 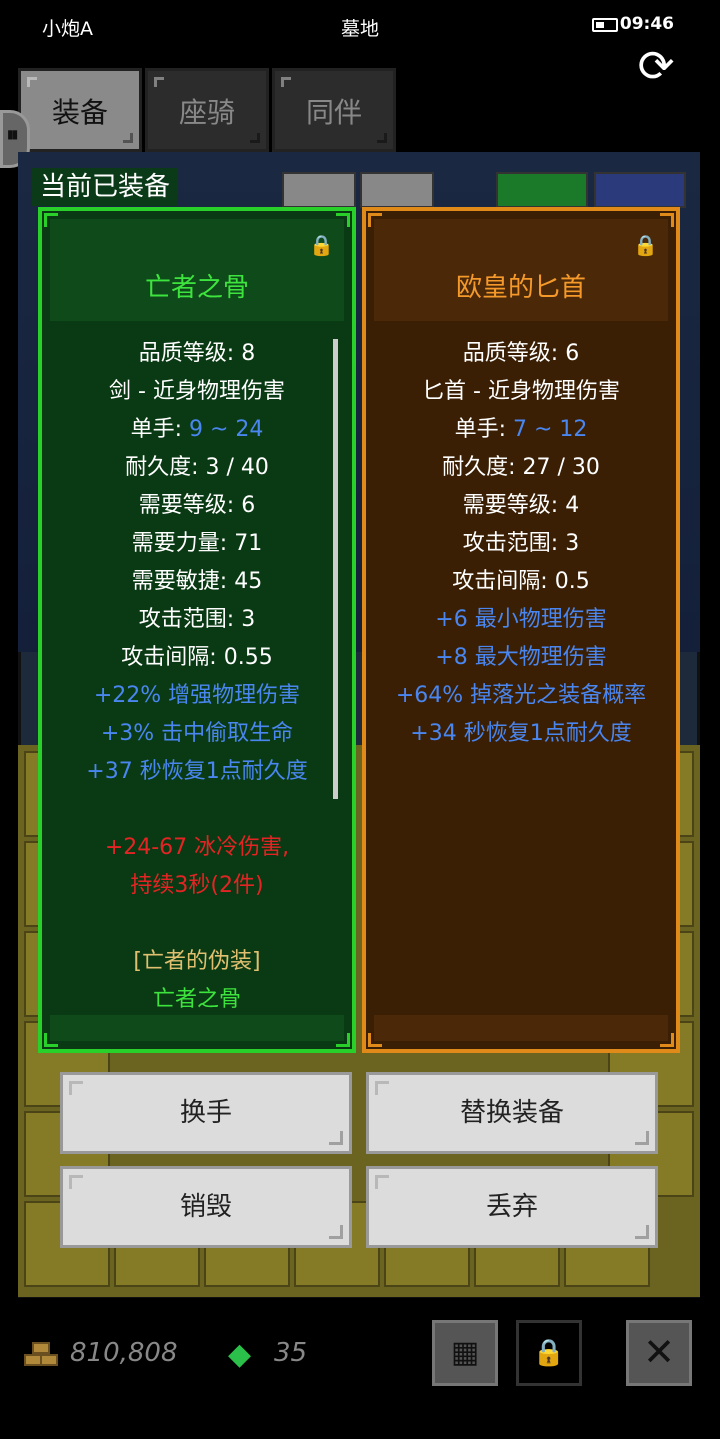 What do you see at coordinates (197, 961) in the screenshot?
I see `set-name: [亡者的伪装]` at bounding box center [197, 961].